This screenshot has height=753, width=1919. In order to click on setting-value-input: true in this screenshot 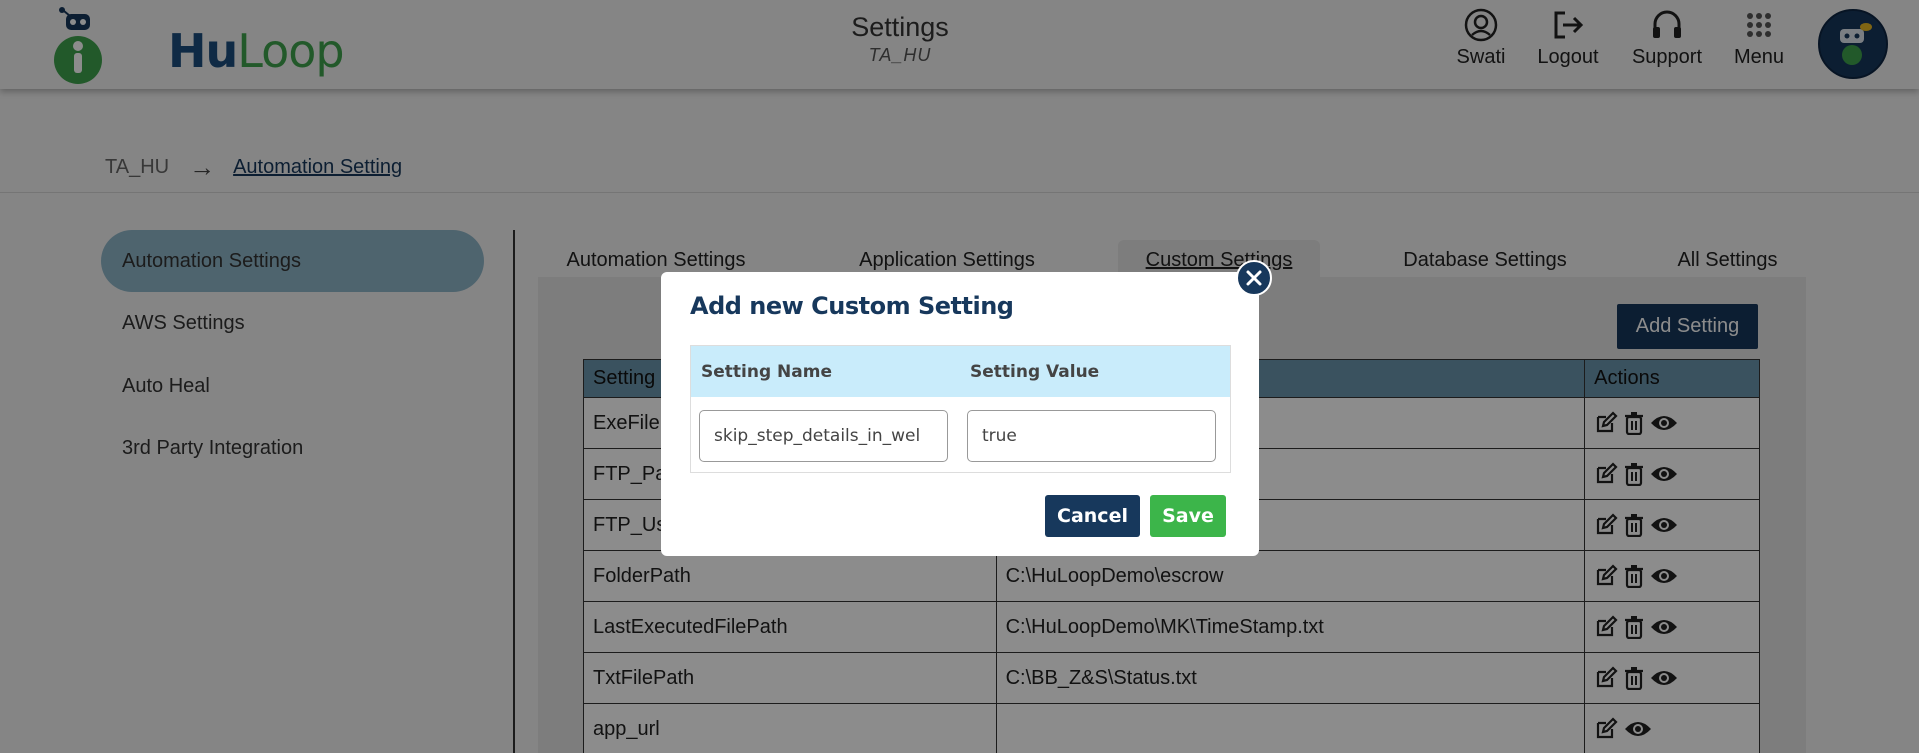, I will do `click(1091, 436)`.